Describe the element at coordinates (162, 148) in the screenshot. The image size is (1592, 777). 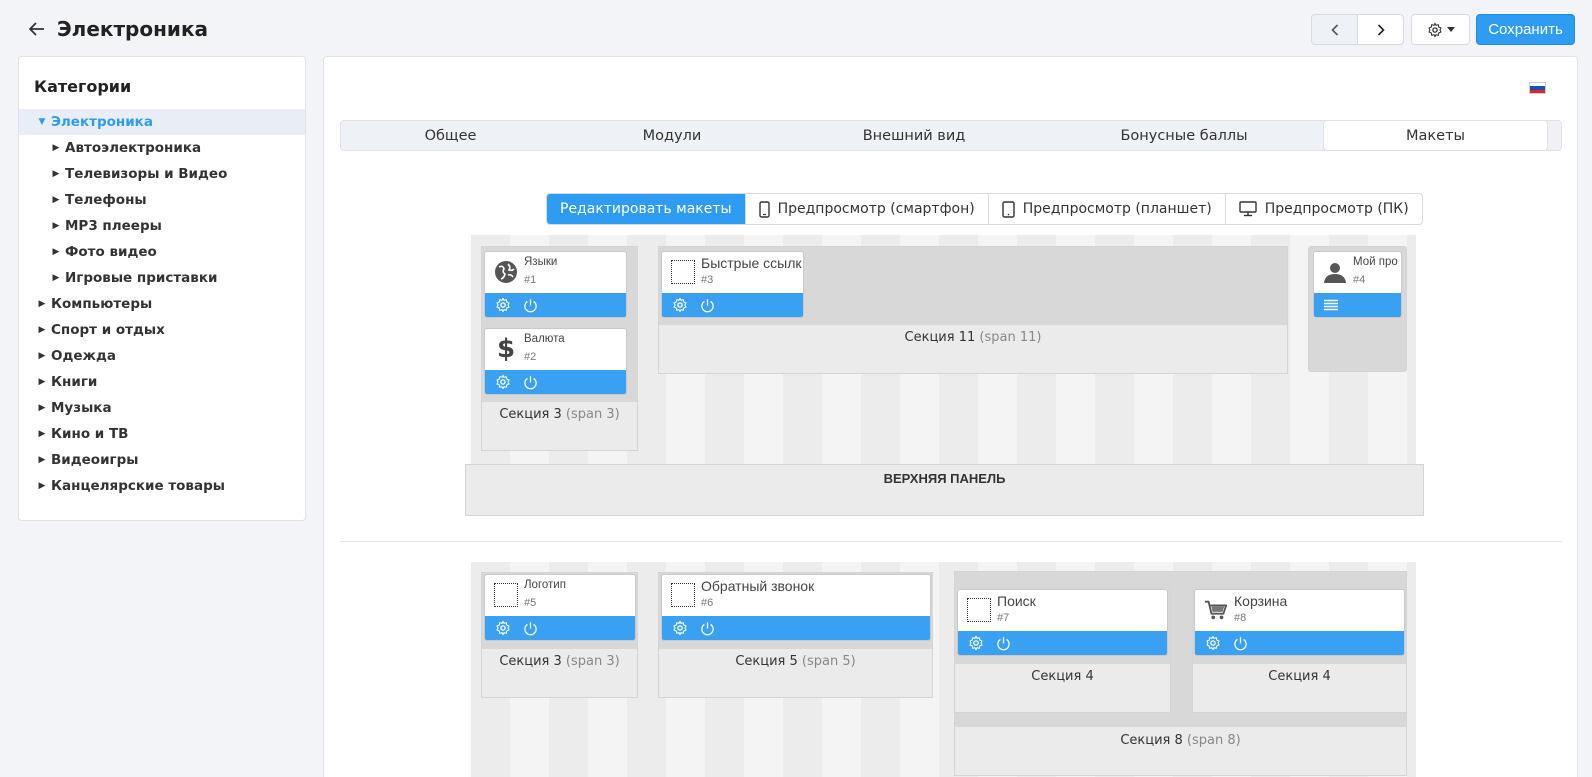
I see `category-item: ▶ Автоэлектроника` at that location.